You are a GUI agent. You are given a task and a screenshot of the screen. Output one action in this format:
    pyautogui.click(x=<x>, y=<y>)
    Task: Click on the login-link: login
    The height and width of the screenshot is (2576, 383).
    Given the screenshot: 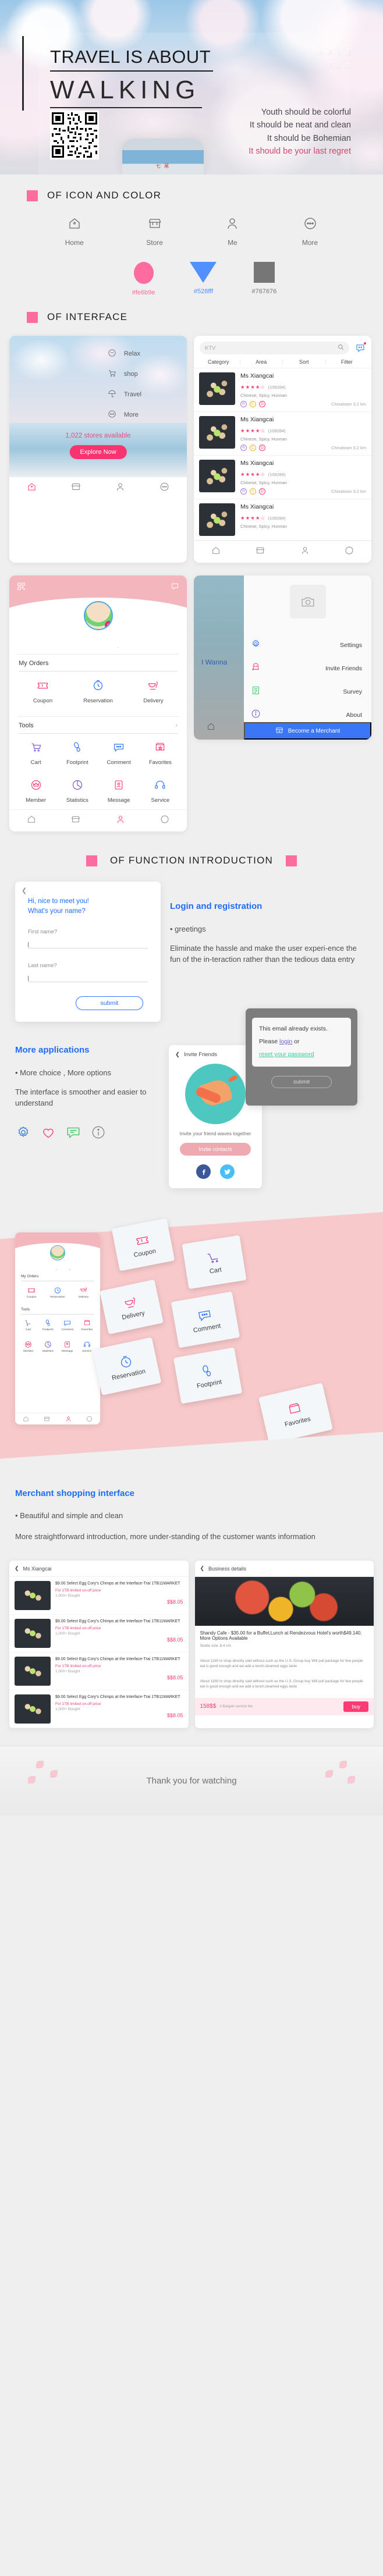 What is the action you would take?
    pyautogui.click(x=285, y=1041)
    